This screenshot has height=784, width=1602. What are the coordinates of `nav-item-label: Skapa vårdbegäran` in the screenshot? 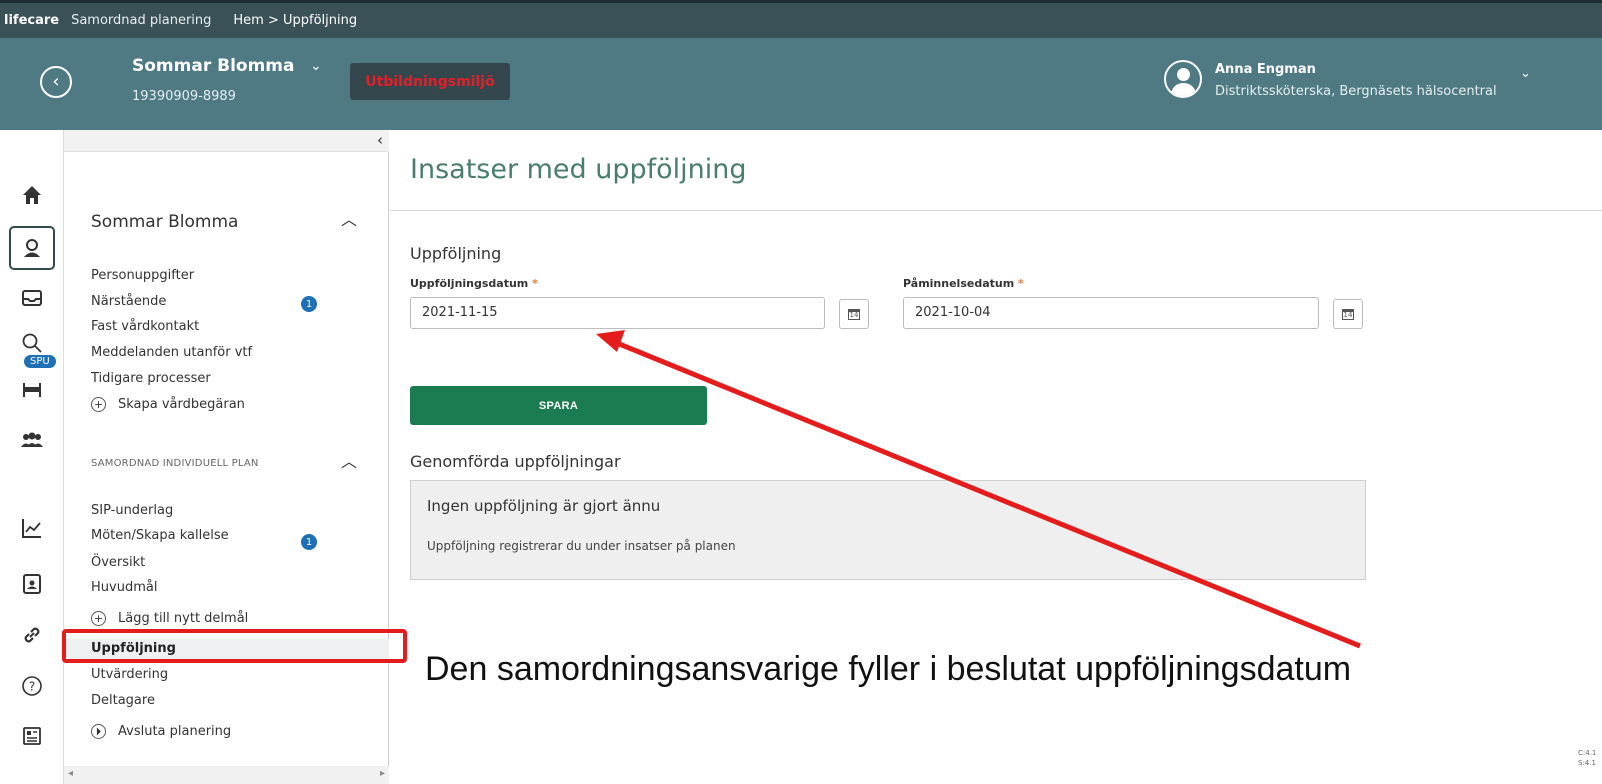 It's located at (181, 404).